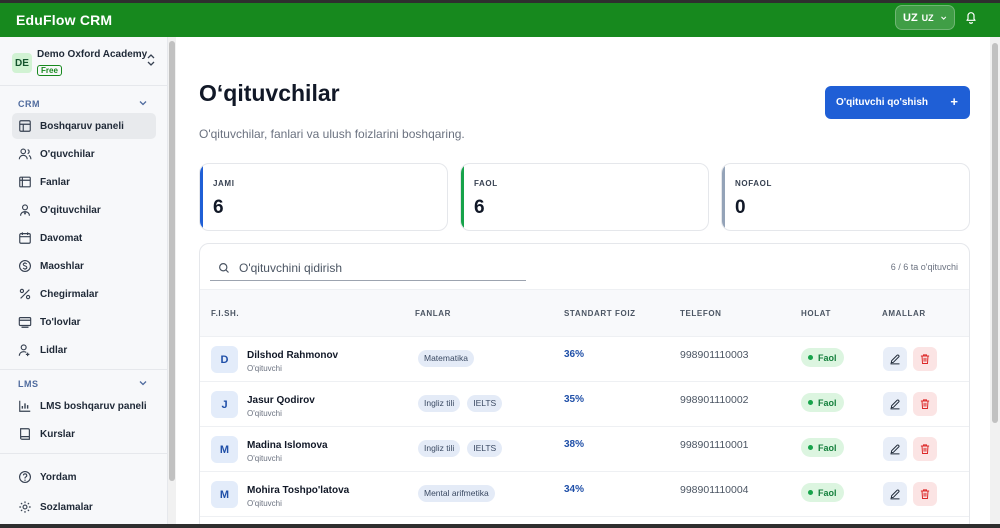  What do you see at coordinates (25, 154) in the screenshot?
I see `users-icon` at bounding box center [25, 154].